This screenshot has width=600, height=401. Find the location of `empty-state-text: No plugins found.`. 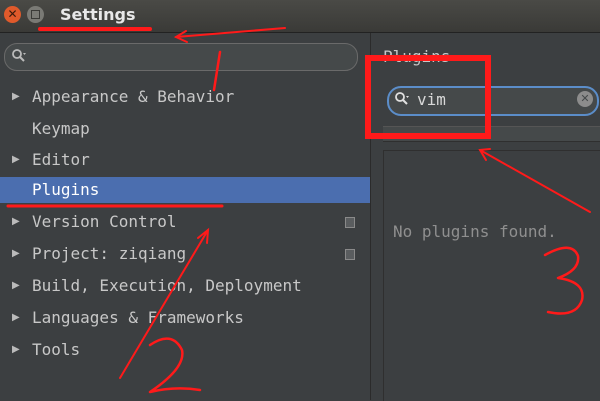

empty-state-text: No plugins found. is located at coordinates (475, 231).